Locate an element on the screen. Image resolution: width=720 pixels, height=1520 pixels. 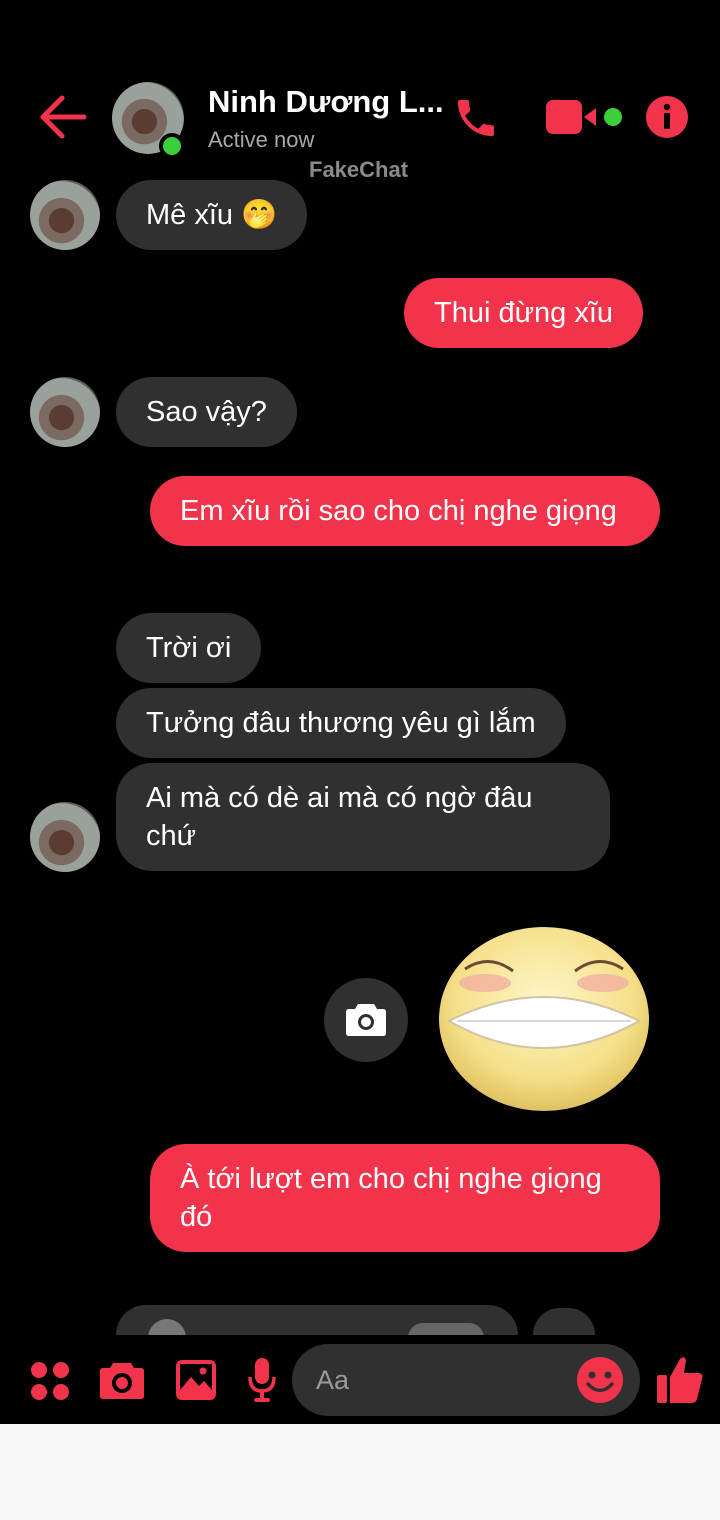
message-composer is located at coordinates (360, 1379).